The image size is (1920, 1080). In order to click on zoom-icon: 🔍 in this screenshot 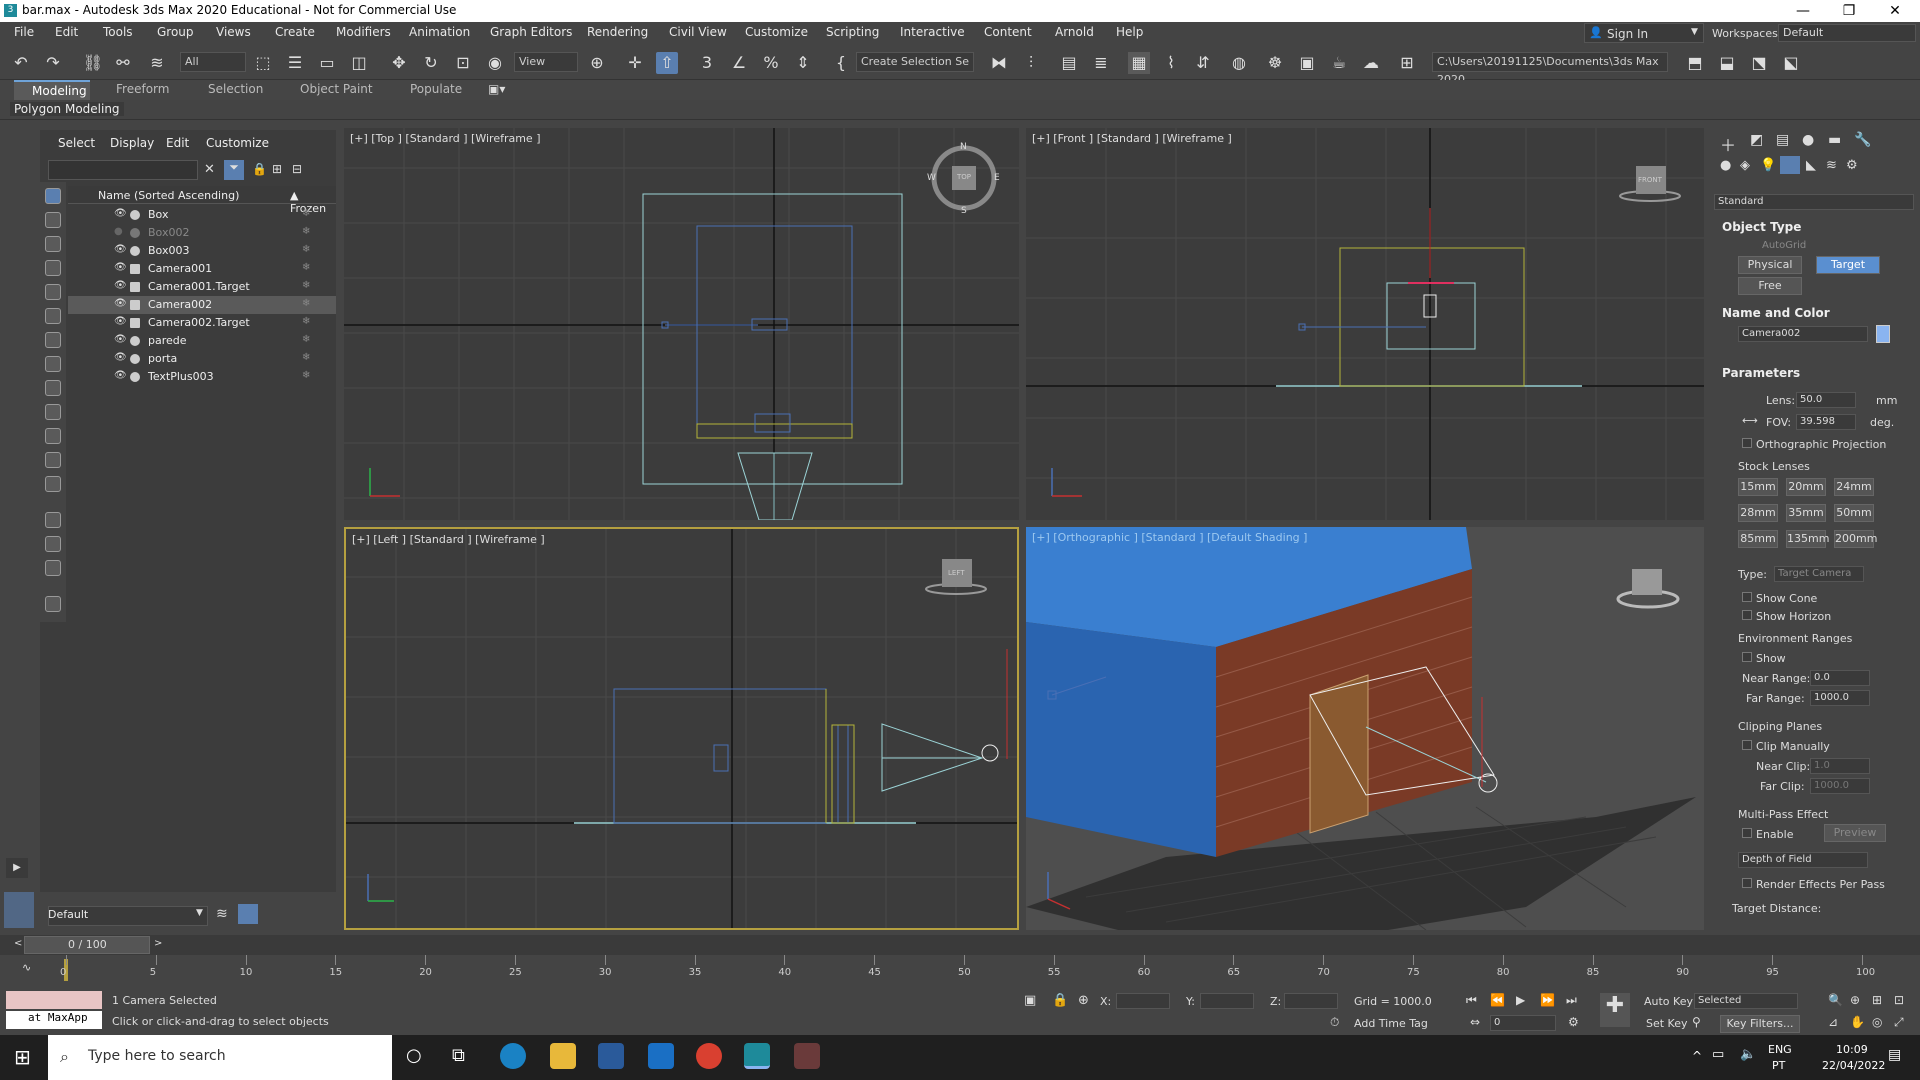, I will do `click(1835, 1000)`.